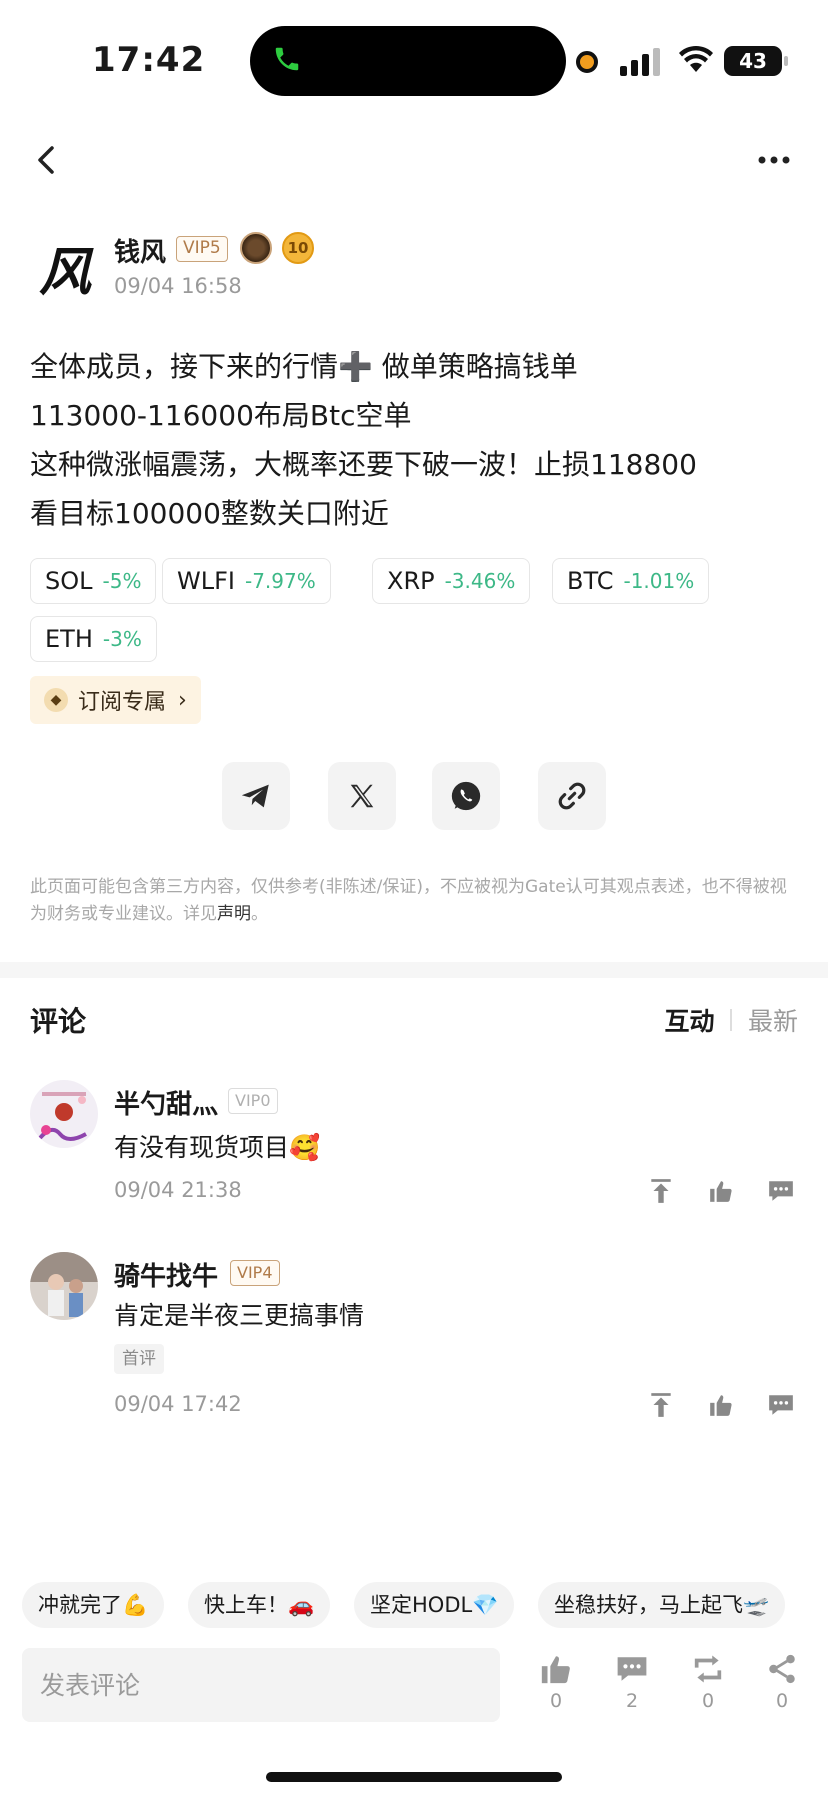 The width and height of the screenshot is (828, 1800). What do you see at coordinates (632, 1688) in the screenshot?
I see `comment-post-button: 2` at bounding box center [632, 1688].